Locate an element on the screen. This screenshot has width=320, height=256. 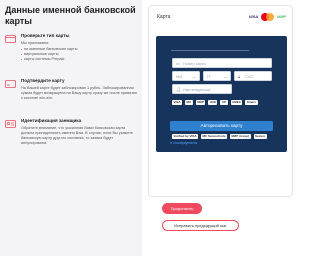
user-icon: 👤︎ is located at coordinates (179, 89).